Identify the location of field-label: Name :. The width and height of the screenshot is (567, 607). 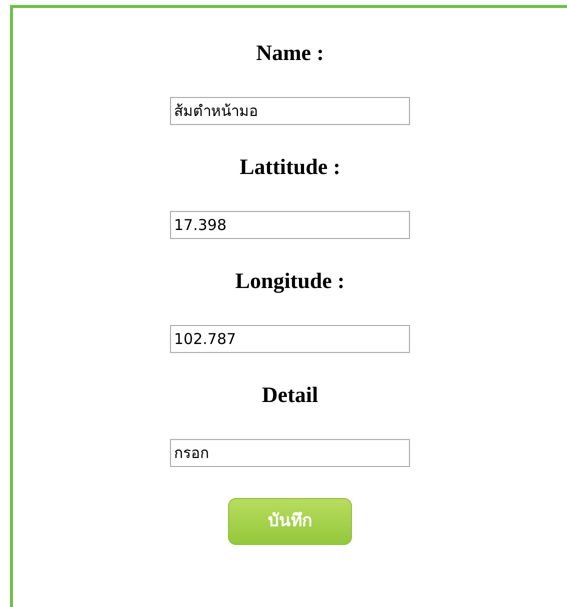
(290, 53).